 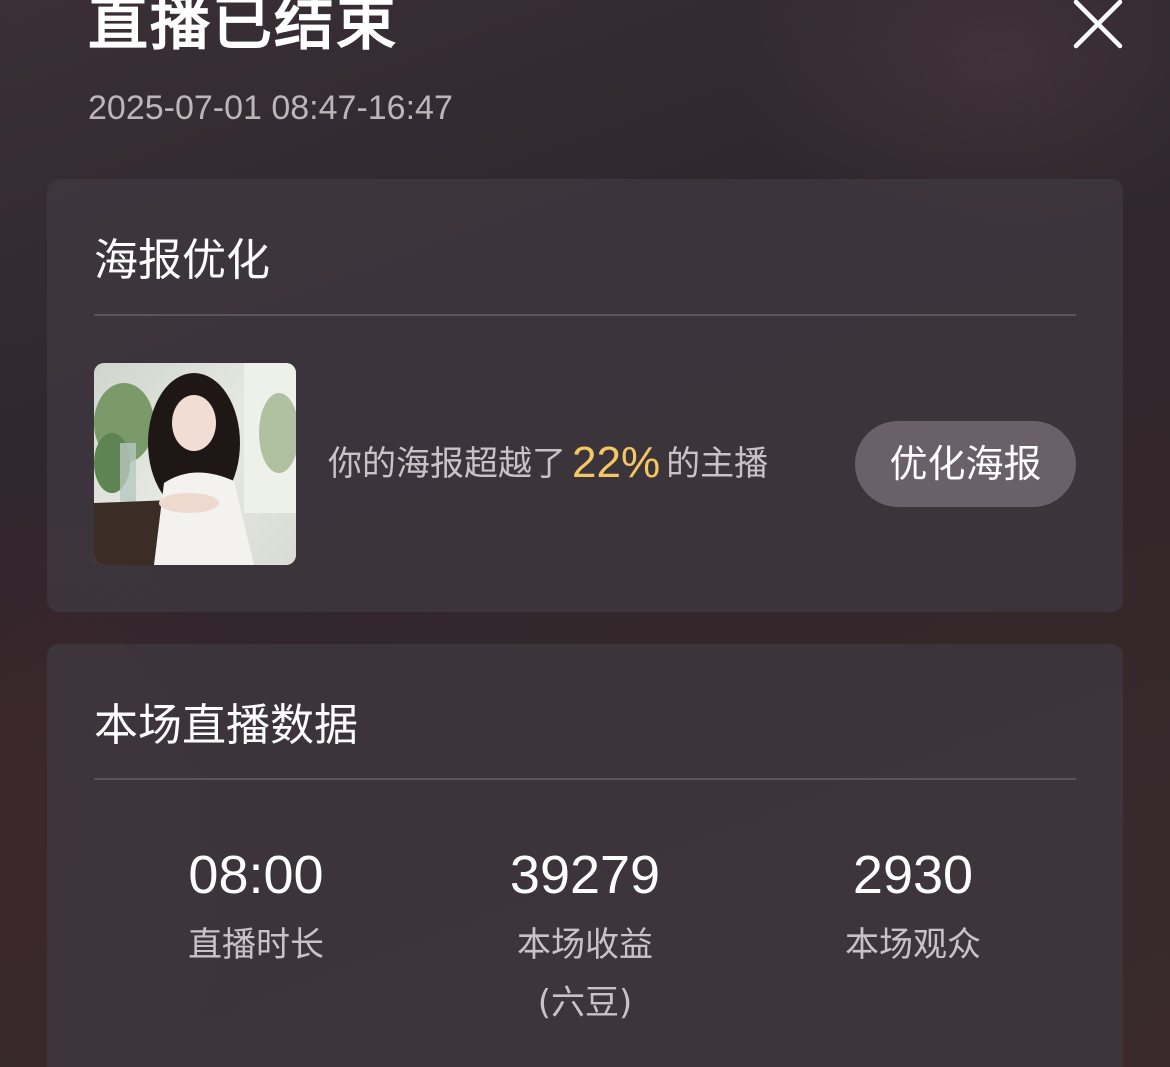 I want to click on close-icon, so click(x=1098, y=24).